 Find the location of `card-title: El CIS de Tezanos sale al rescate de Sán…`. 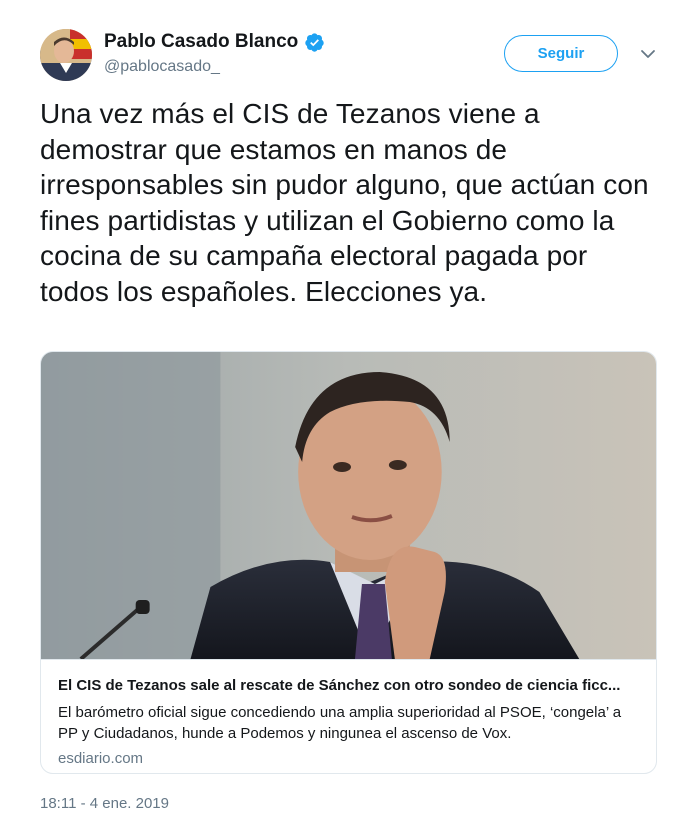

card-title: El CIS de Tezanos sale al rescate de Sán… is located at coordinates (348, 685).